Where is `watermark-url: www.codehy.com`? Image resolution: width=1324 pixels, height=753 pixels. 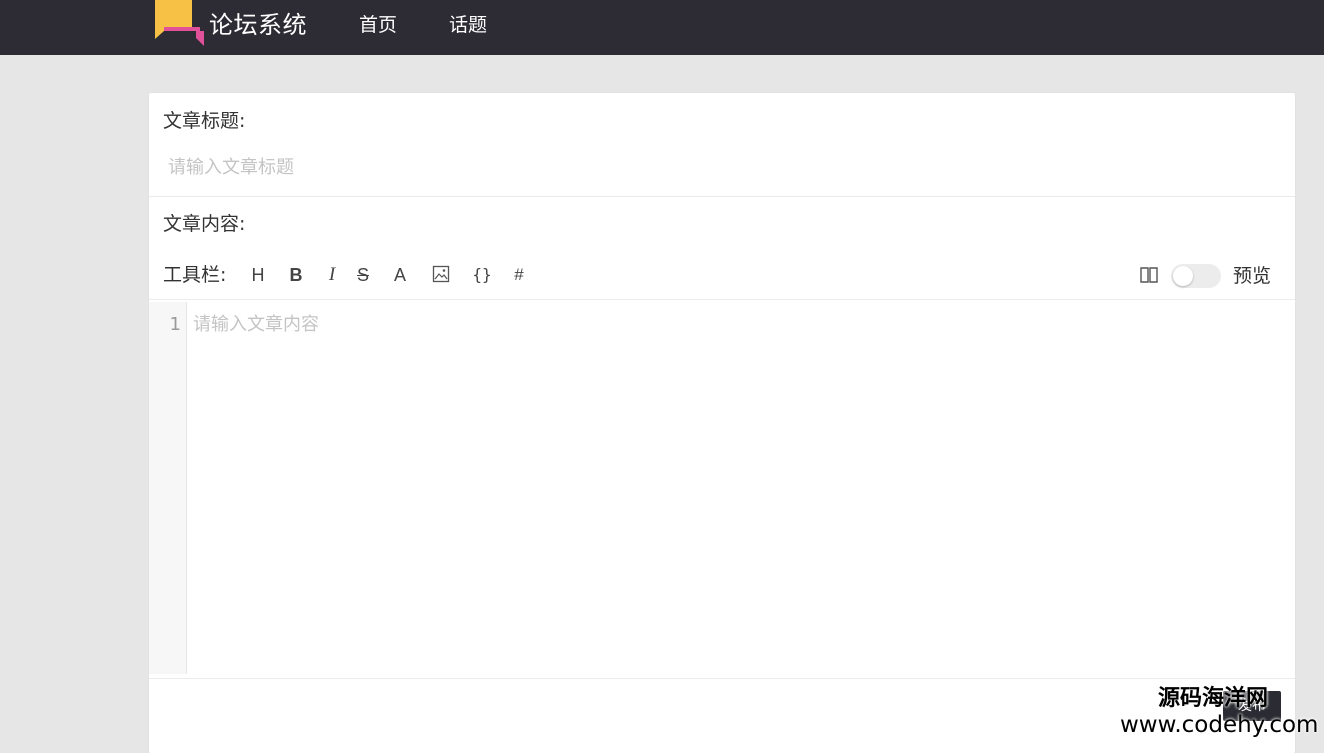
watermark-url: www.codehy.com is located at coordinates (1219, 725).